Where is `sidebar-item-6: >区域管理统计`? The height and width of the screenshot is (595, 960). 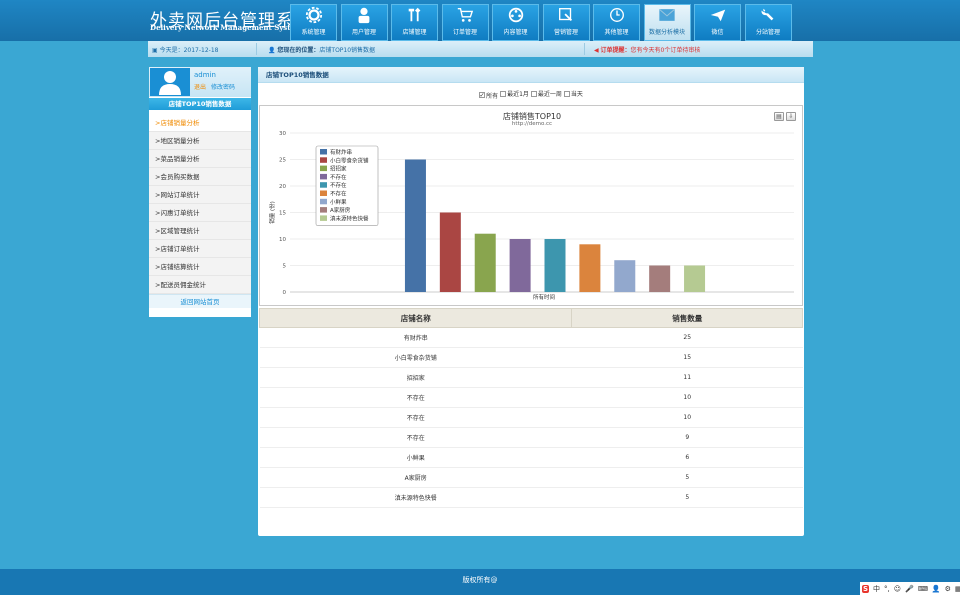 sidebar-item-6: >区域管理统计 is located at coordinates (200, 231).